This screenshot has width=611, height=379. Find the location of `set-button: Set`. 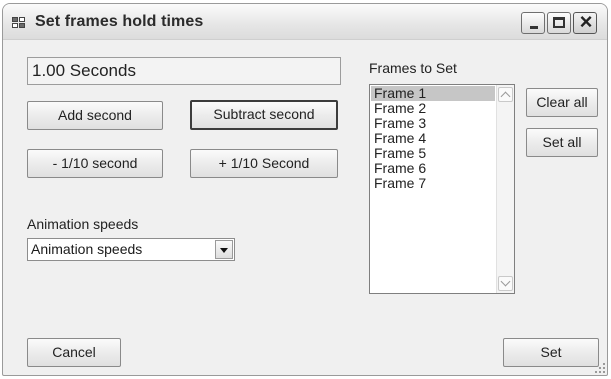

set-button: Set is located at coordinates (551, 352).